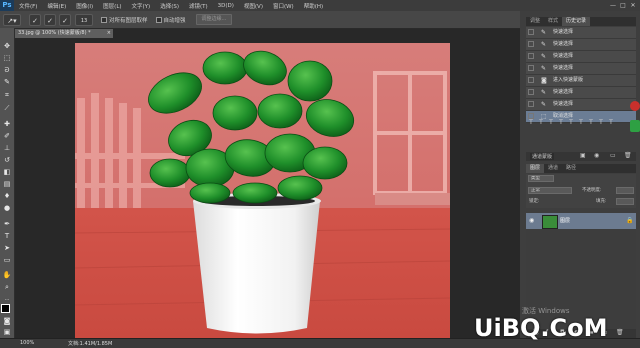 The image size is (640, 348). I want to click on new-document-icon: ▭, so click(613, 155).